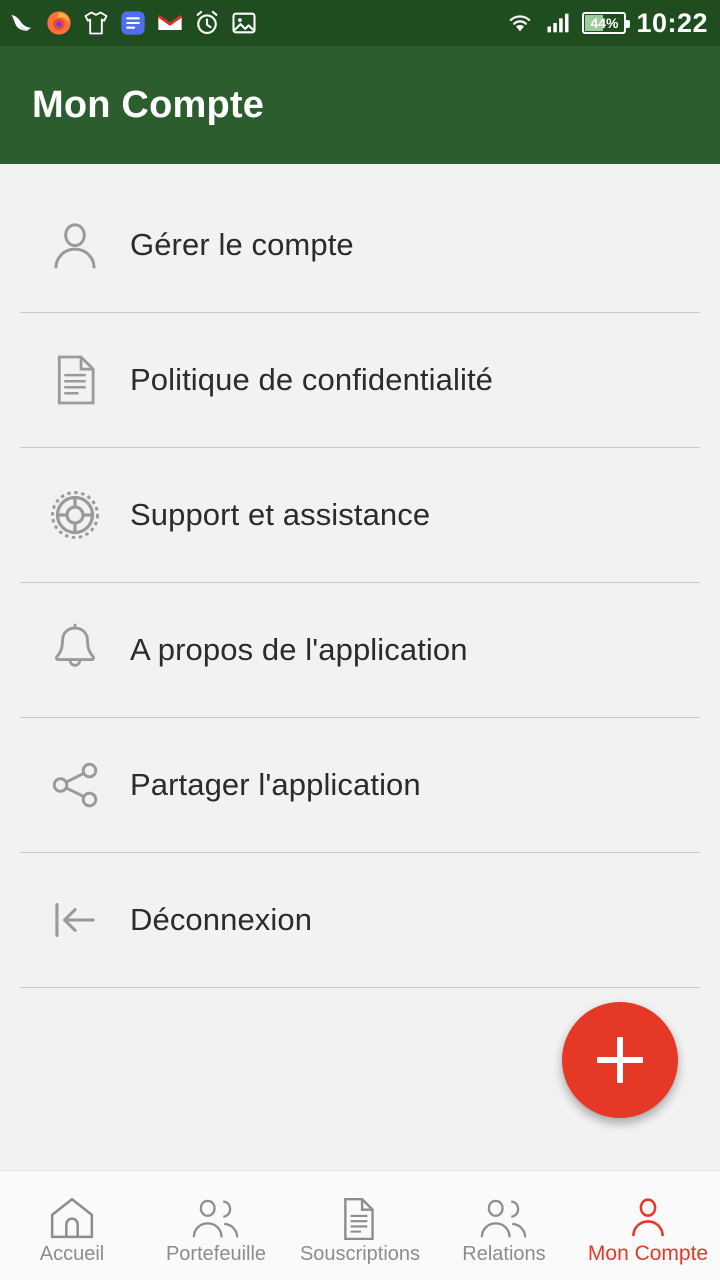 The image size is (720, 1280). I want to click on nav-item-relations: Relations, so click(504, 1225).